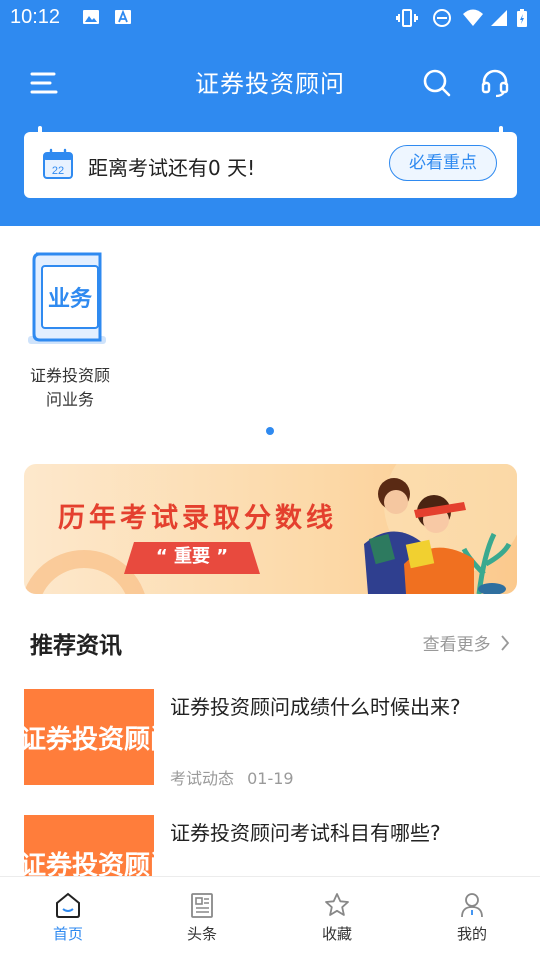  What do you see at coordinates (270, 18) in the screenshot?
I see `status-bar: 10:12` at bounding box center [270, 18].